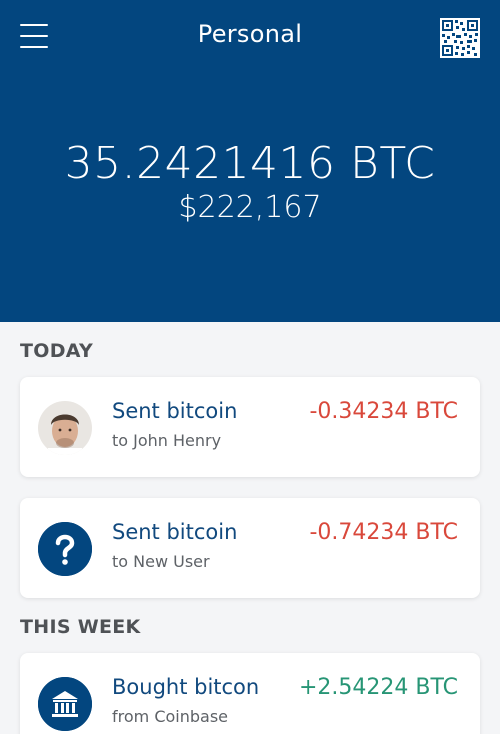  Describe the element at coordinates (250, 34) in the screenshot. I see `account-title: Personal` at that location.